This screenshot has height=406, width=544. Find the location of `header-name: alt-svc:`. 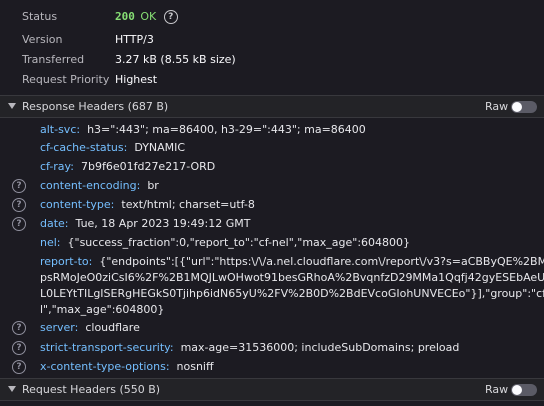

header-name: alt-svc: is located at coordinates (60, 129).